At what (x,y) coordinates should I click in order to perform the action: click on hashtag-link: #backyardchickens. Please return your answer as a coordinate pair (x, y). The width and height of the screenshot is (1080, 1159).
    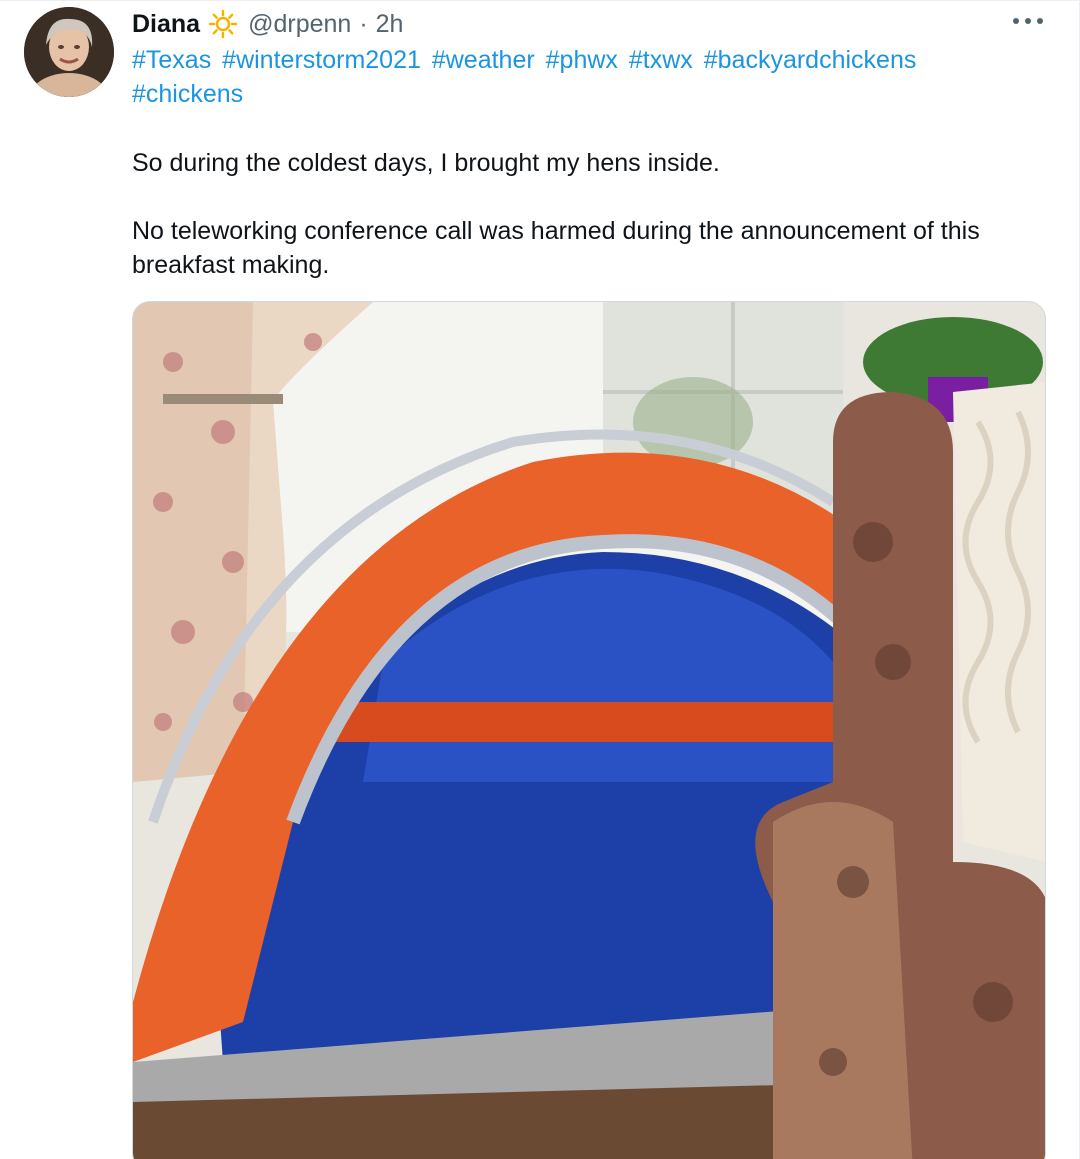
    Looking at the image, I should click on (810, 60).